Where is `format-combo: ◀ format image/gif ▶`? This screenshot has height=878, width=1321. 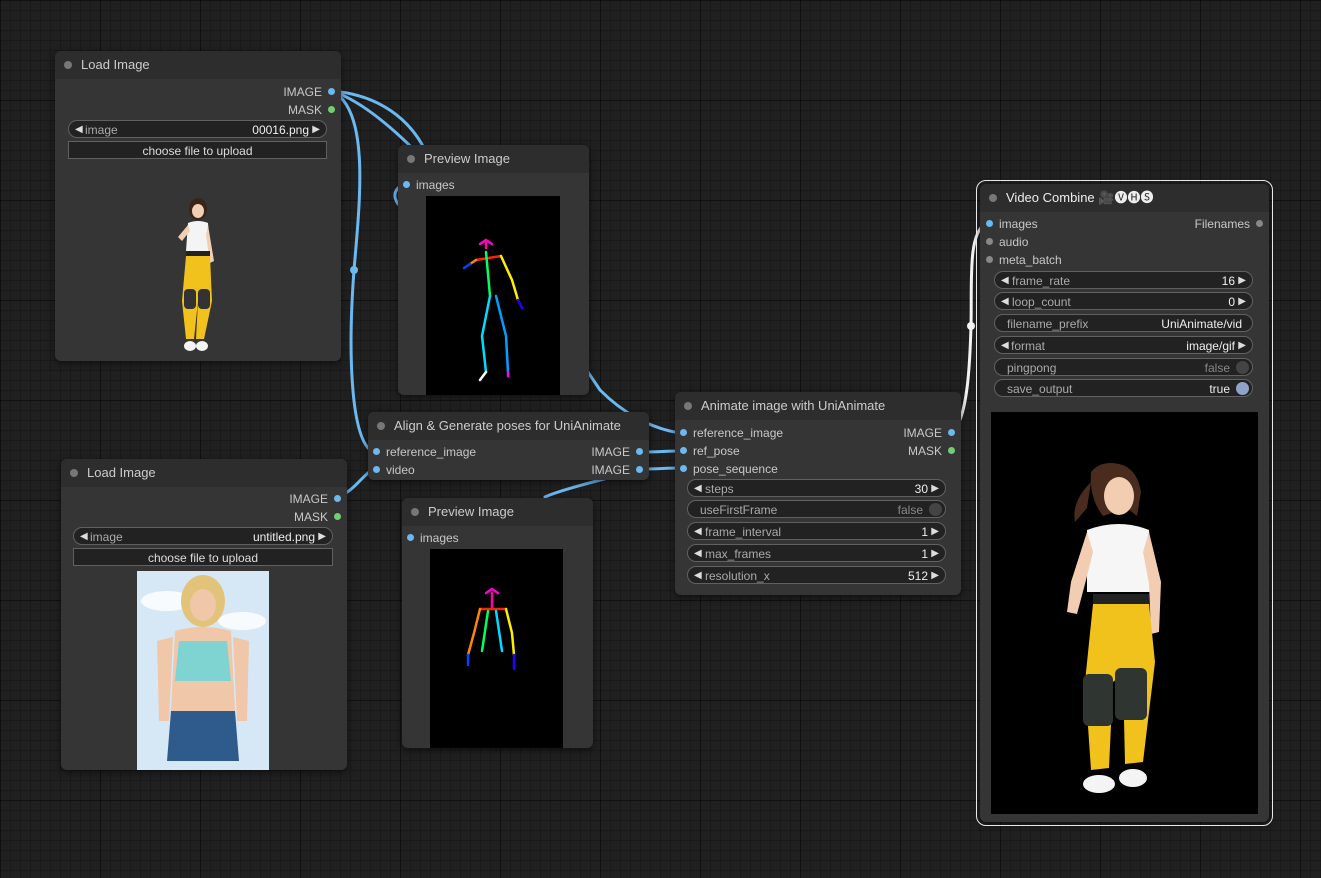
format-combo: ◀ format image/gif ▶ is located at coordinates (1123, 345).